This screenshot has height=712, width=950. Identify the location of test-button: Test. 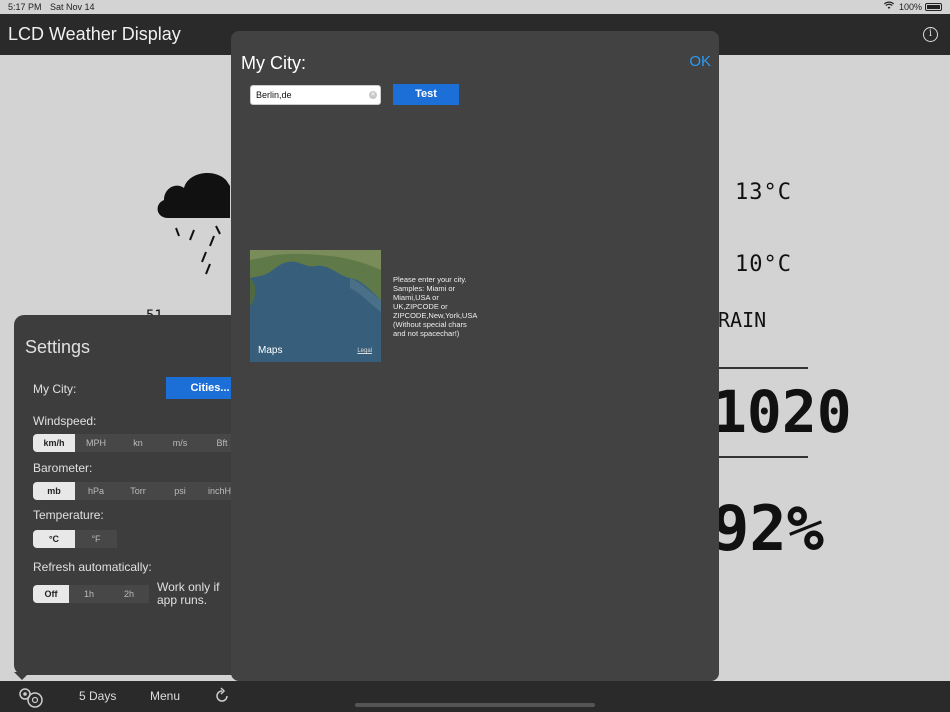
(426, 94).